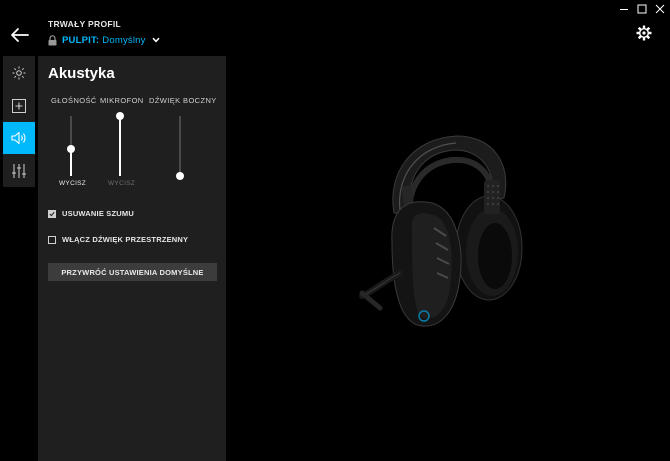 The width and height of the screenshot is (670, 461). Describe the element at coordinates (72, 183) in the screenshot. I see `volume-mute-toggle: WYCISZ` at that location.